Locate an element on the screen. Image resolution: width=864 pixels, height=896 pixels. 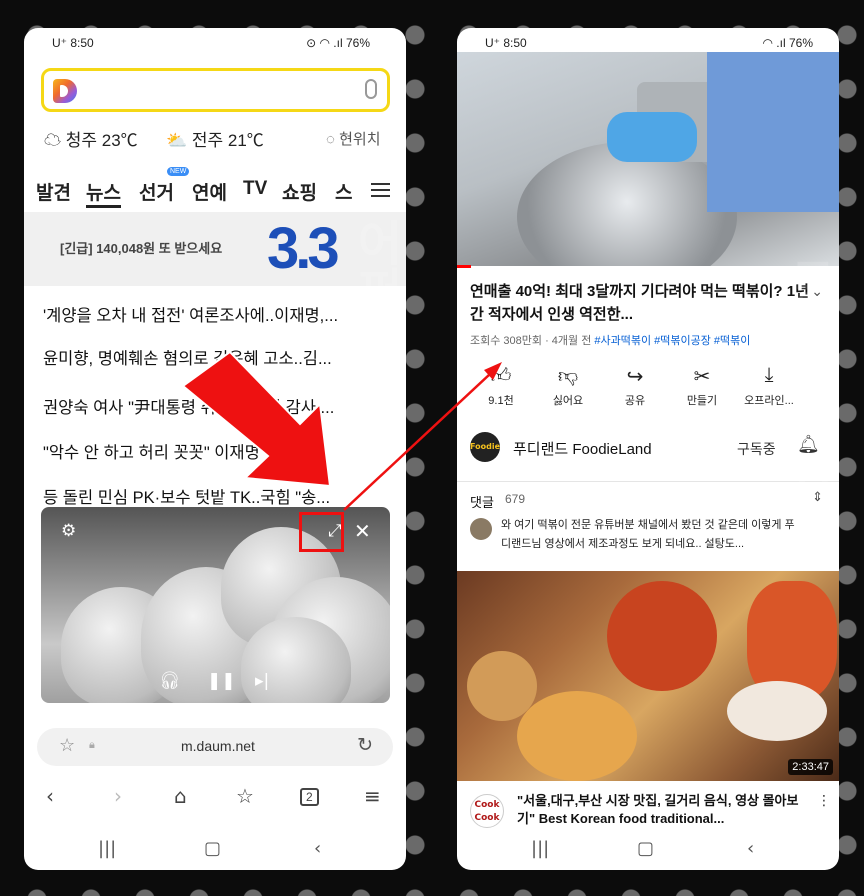
like-button: 👍︎ 9.1천 is located at coordinates (501, 386).